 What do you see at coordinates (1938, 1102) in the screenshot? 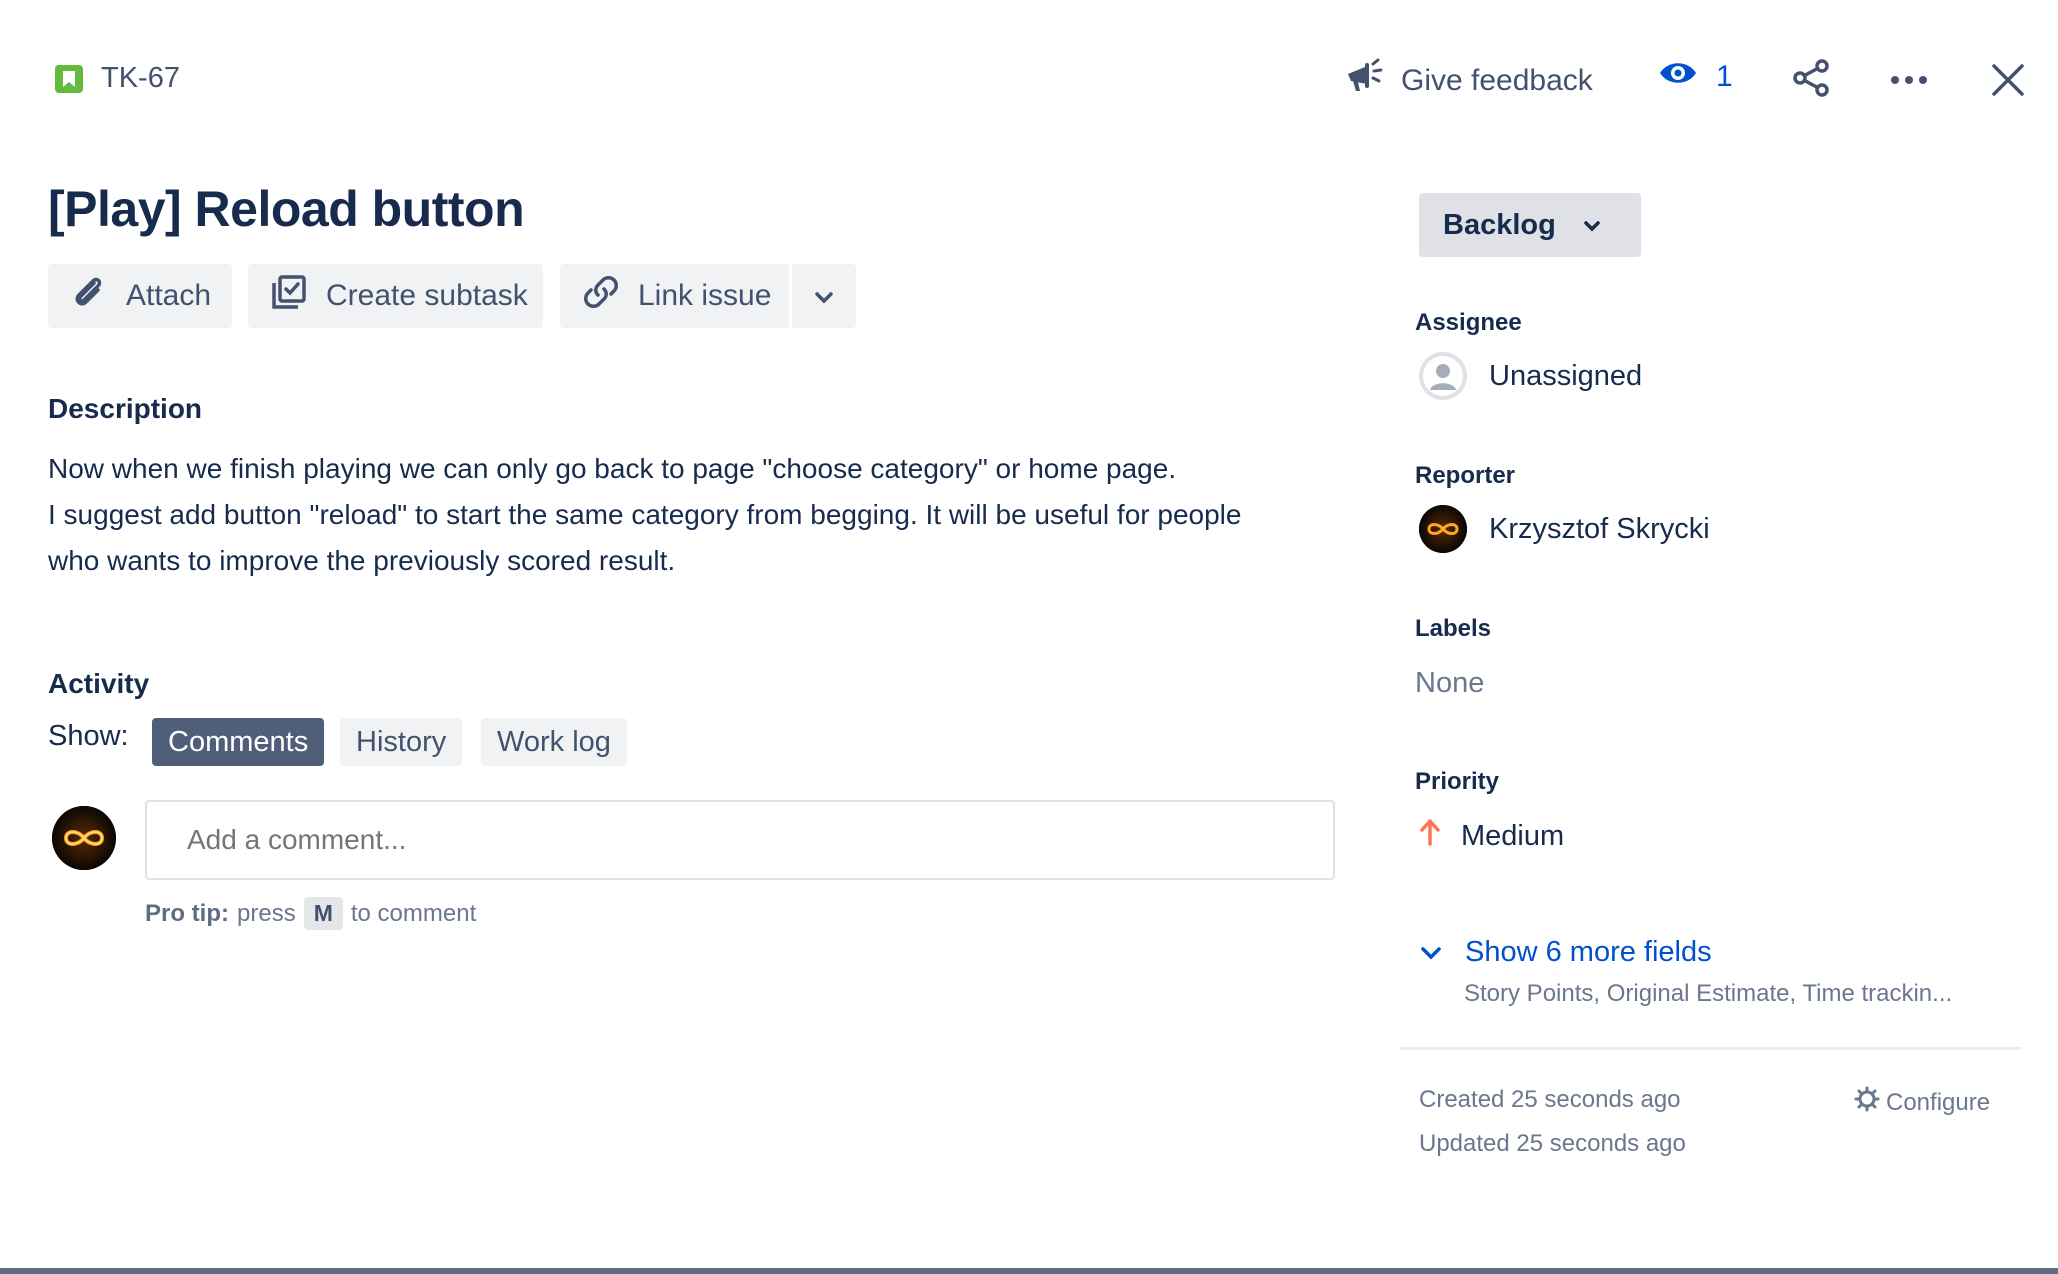
I see `configure-label: Configure` at bounding box center [1938, 1102].